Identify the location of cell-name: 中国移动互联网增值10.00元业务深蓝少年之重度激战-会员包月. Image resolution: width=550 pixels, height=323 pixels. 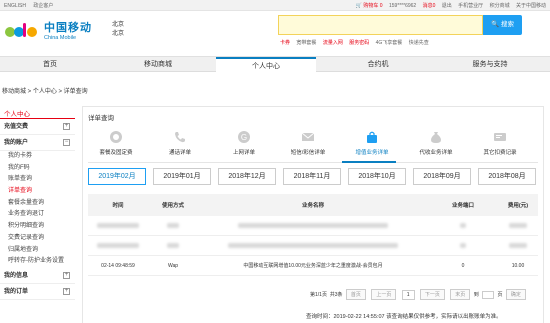
(313, 266).